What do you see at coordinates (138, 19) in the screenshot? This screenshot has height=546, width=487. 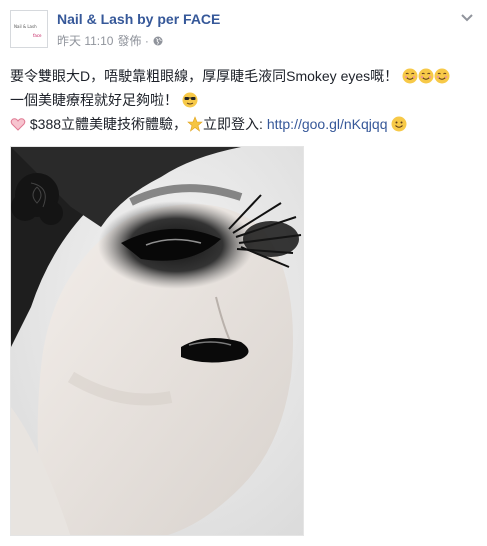 I see `page-name-link: Nail & Lash by per FACE` at bounding box center [138, 19].